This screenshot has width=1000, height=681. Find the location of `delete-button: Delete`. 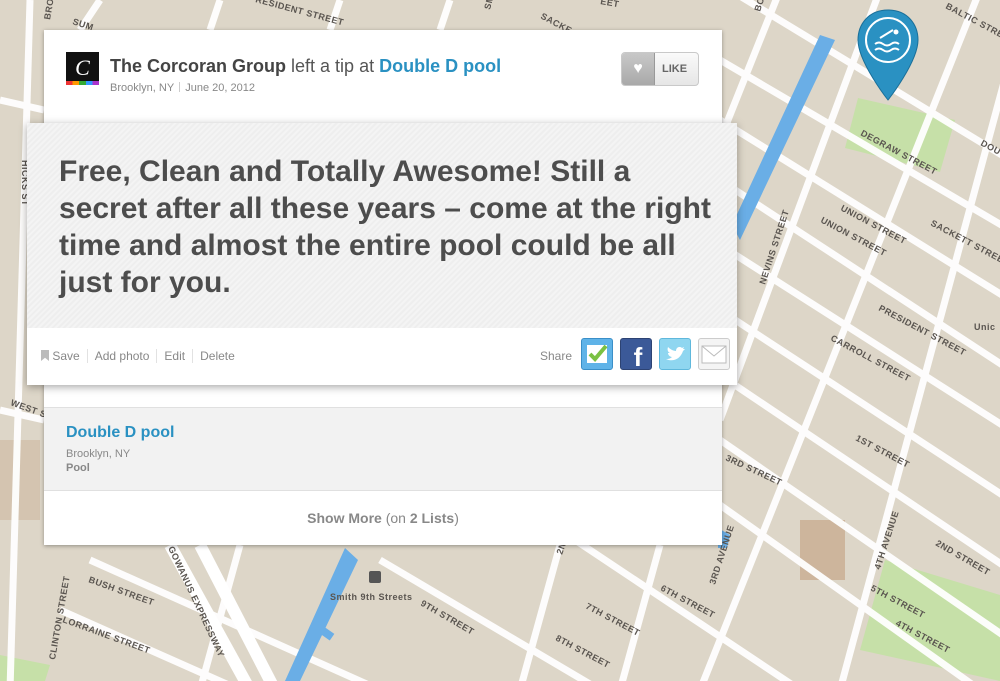

delete-button: Delete is located at coordinates (217, 356).